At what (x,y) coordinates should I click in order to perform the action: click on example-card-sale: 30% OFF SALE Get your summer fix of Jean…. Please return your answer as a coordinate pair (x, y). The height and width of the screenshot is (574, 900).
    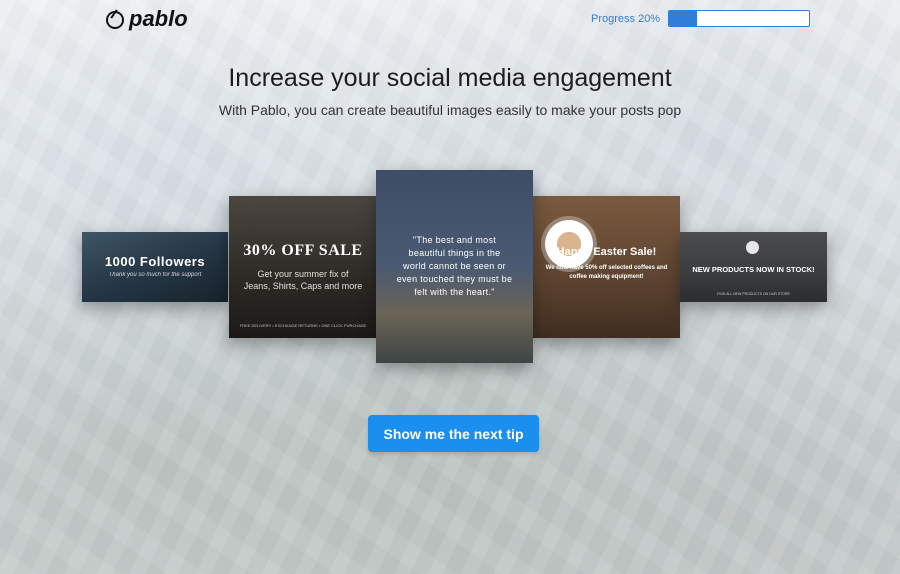
    Looking at the image, I should click on (303, 267).